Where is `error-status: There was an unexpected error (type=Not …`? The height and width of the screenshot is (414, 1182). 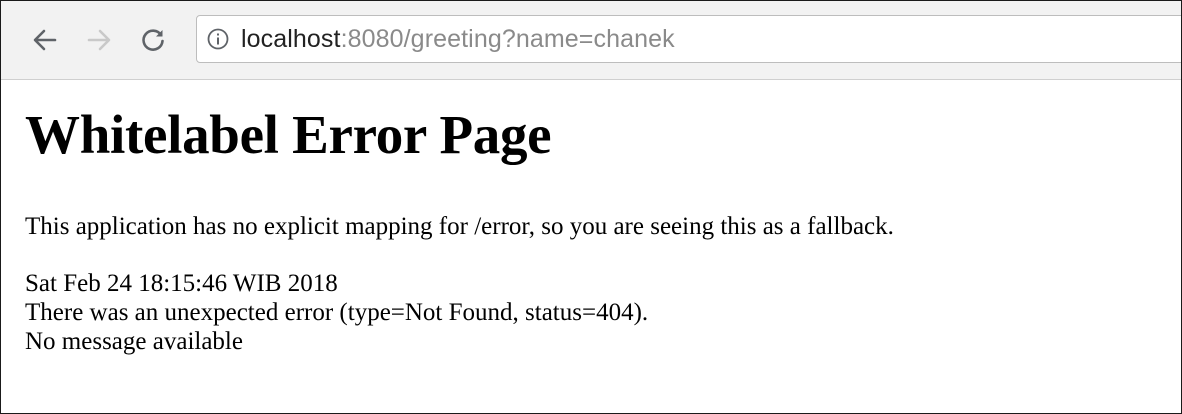
error-status: There was an unexpected error (type=Not … is located at coordinates (337, 312).